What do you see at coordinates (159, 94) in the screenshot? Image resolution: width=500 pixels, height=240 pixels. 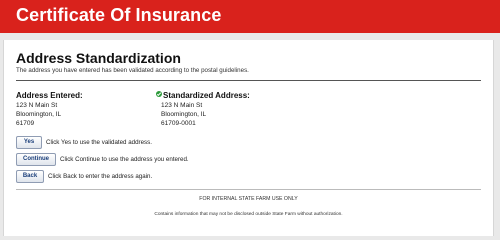 I see `check-circle-icon` at bounding box center [159, 94].